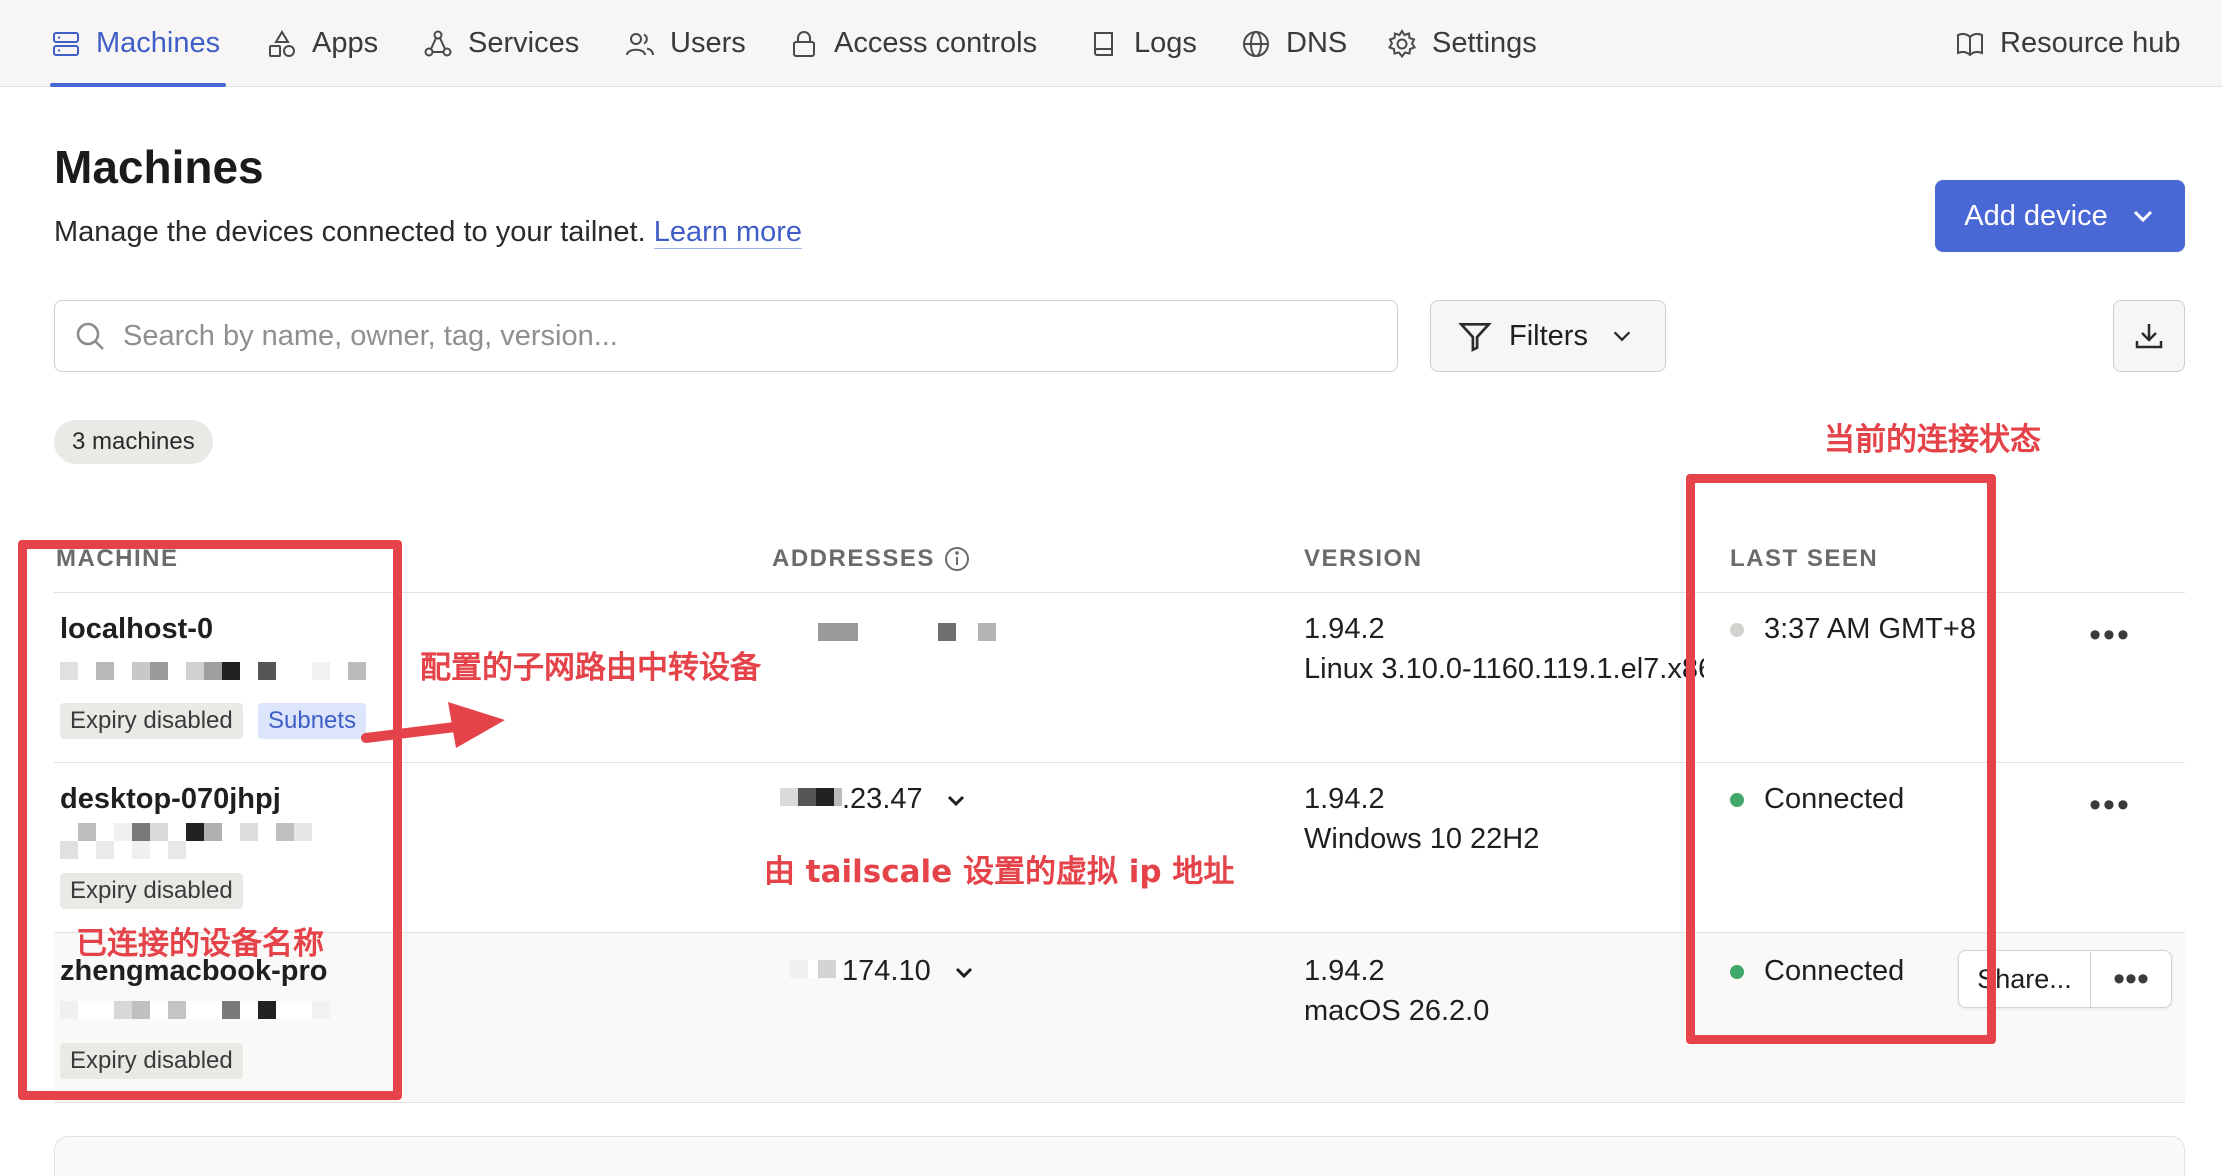 This screenshot has width=2222, height=1176. Describe the element at coordinates (133, 442) in the screenshot. I see `machine-count-badge: 3 machines` at that location.